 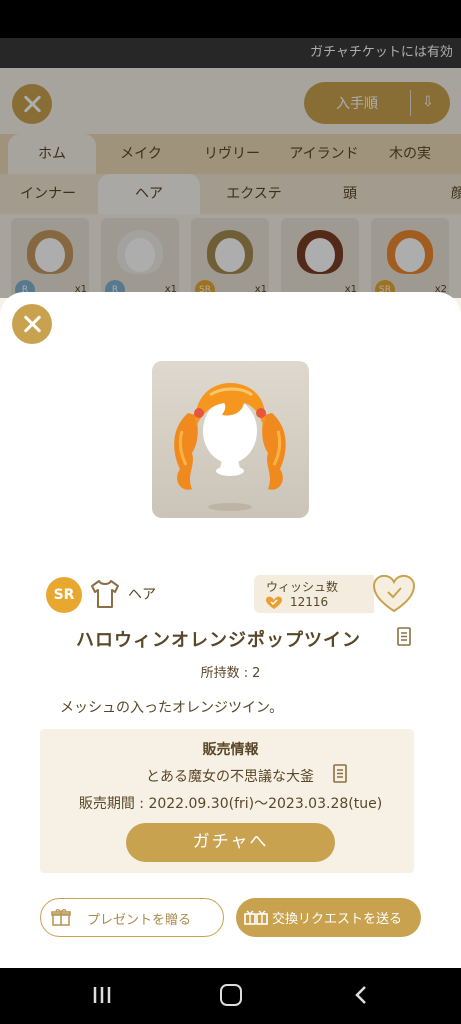 I want to click on back-icon, so click(x=361, y=995).